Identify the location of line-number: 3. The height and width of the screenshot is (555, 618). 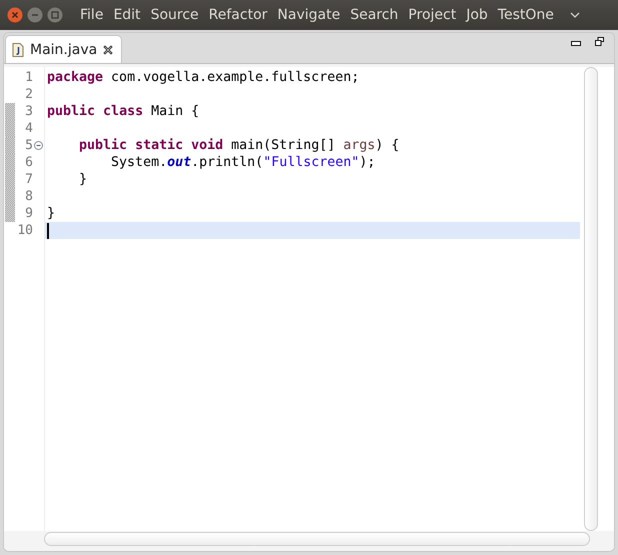
(28, 111).